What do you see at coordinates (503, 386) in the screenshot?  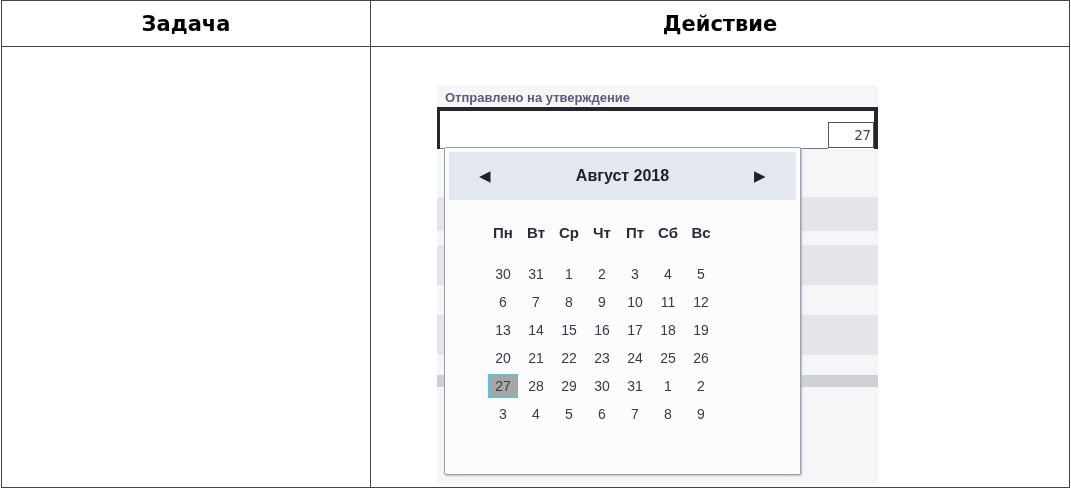 I see `calendar-day: 27` at bounding box center [503, 386].